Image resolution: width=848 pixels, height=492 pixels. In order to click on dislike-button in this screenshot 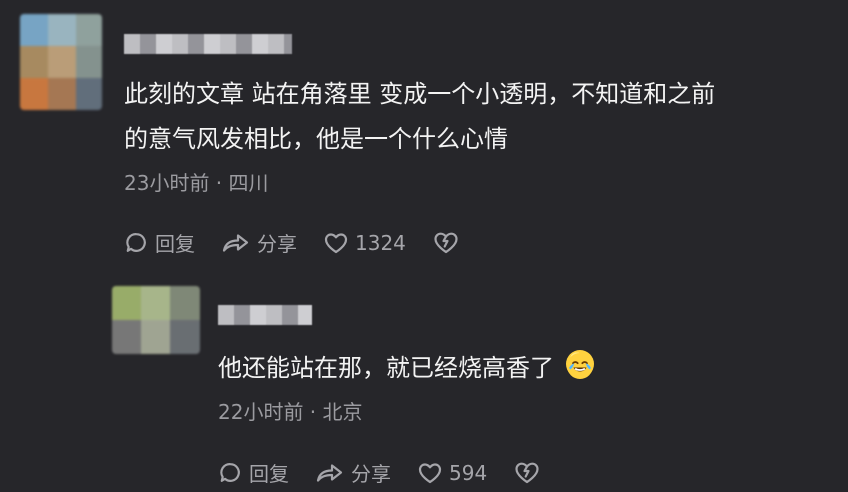, I will do `click(446, 242)`.